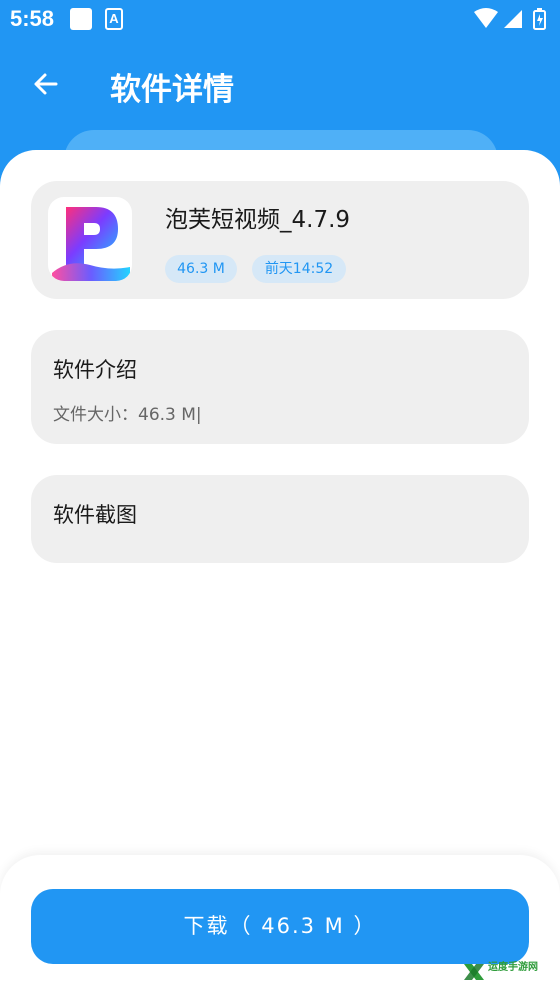 The height and width of the screenshot is (995, 560). Describe the element at coordinates (280, 240) in the screenshot. I see `app-info-card: 泡芙短视频_4.7.9 46.3 M 前天14:52` at that location.